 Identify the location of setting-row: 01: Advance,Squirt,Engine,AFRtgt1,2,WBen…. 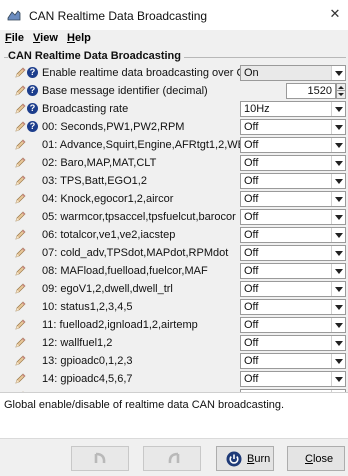
(174, 145).